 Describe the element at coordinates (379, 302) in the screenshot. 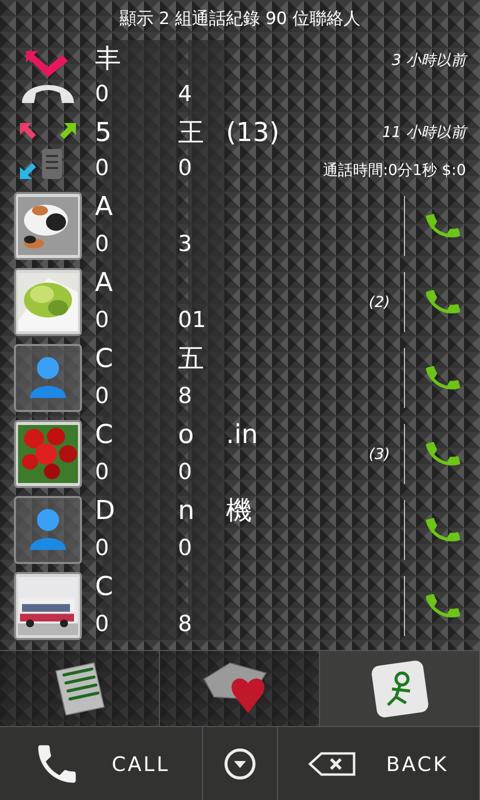

I see `call-count: (2)` at that location.